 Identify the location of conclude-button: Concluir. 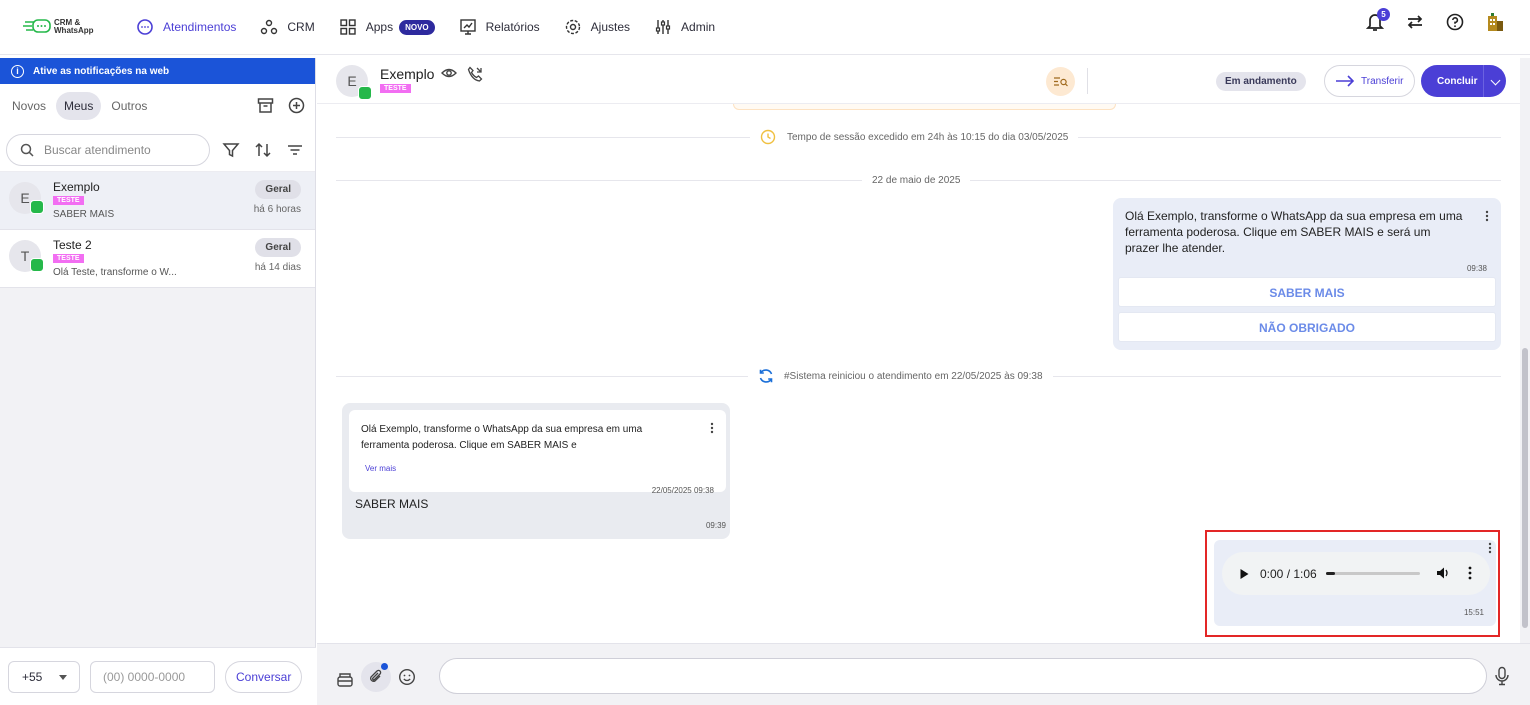
(1463, 81).